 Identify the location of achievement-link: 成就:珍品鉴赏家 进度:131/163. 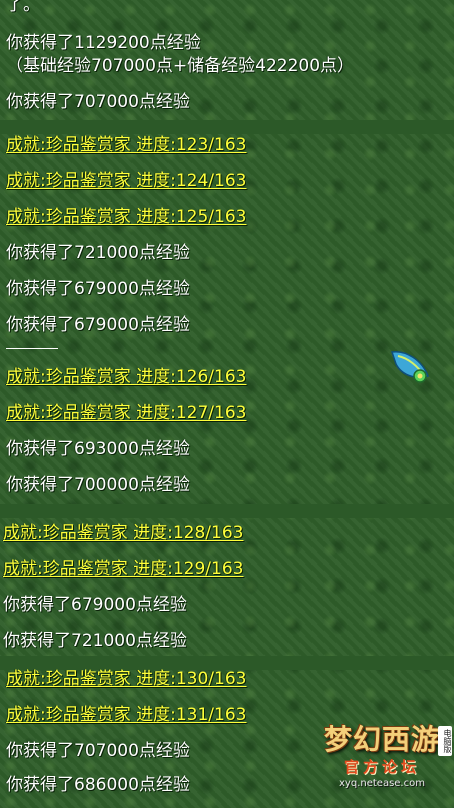
(126, 715).